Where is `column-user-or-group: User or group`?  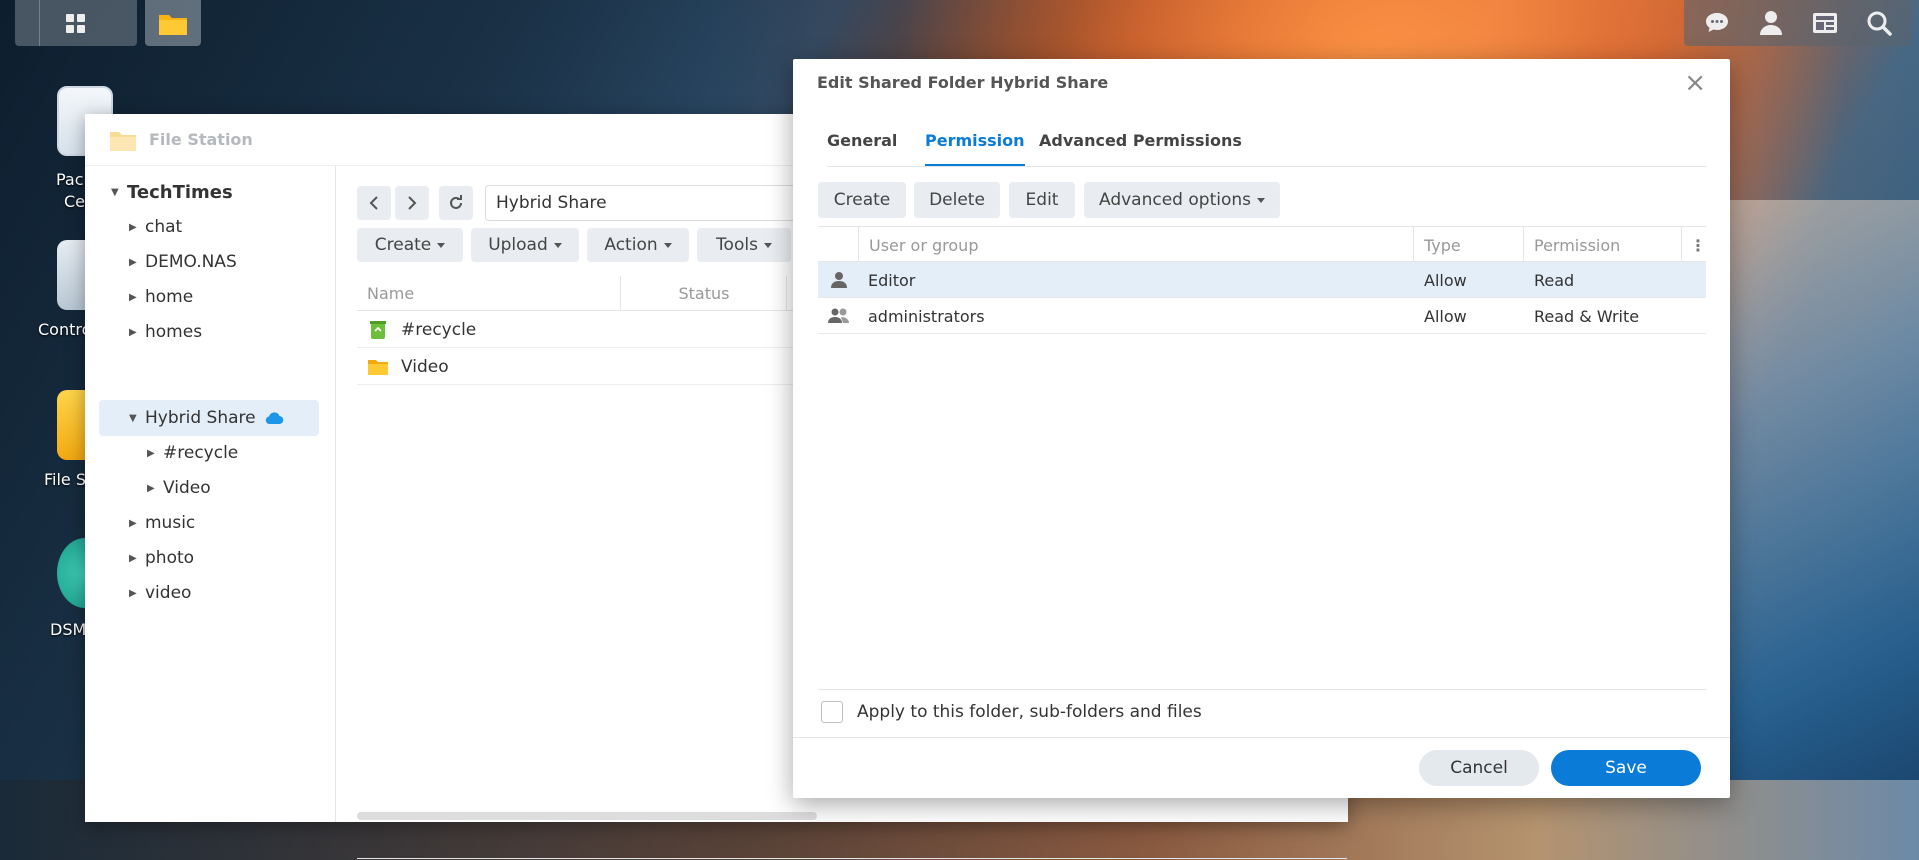
column-user-or-group: User or group is located at coordinates (923, 245).